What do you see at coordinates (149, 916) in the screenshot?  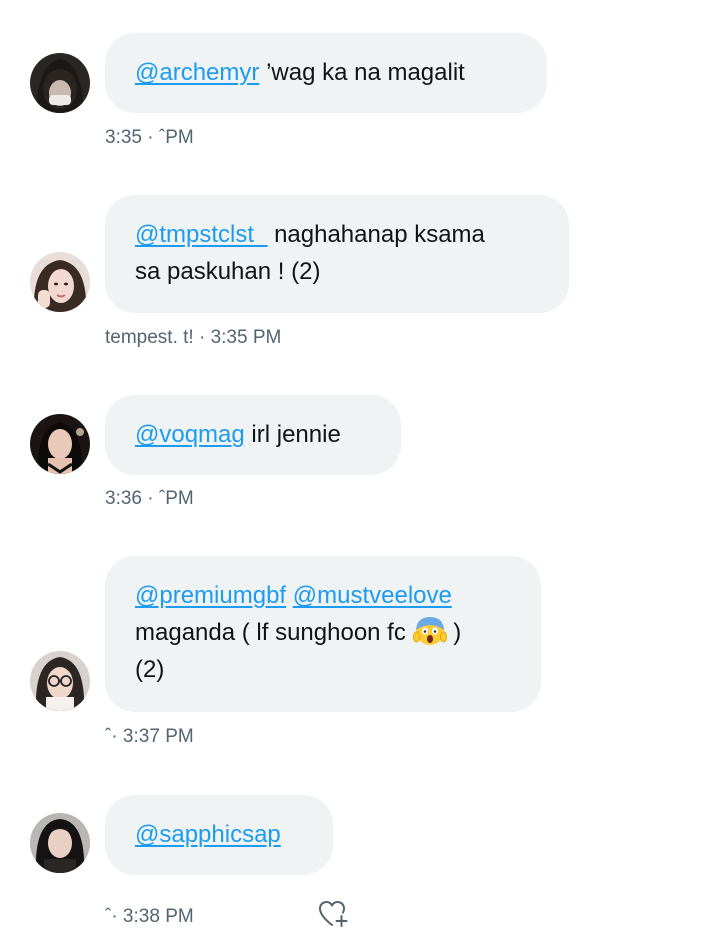 I see `message-timestamp: ˆ· 3:38 PM` at bounding box center [149, 916].